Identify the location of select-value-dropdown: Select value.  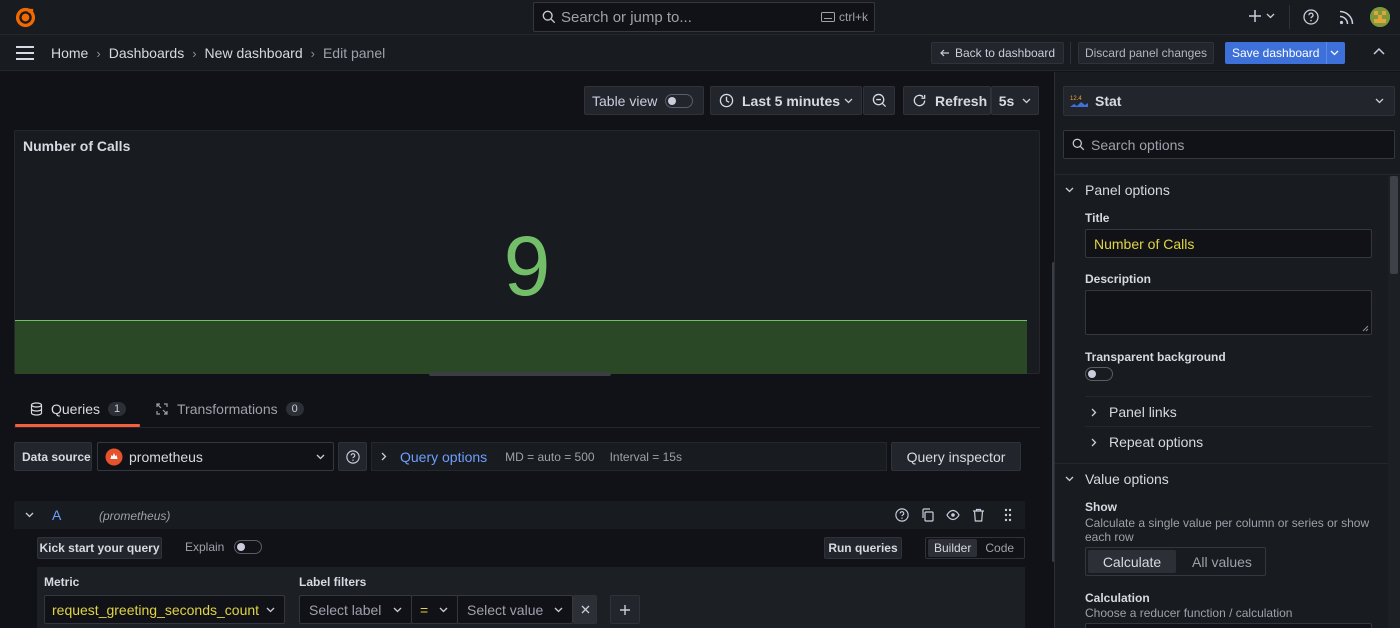
(515, 609).